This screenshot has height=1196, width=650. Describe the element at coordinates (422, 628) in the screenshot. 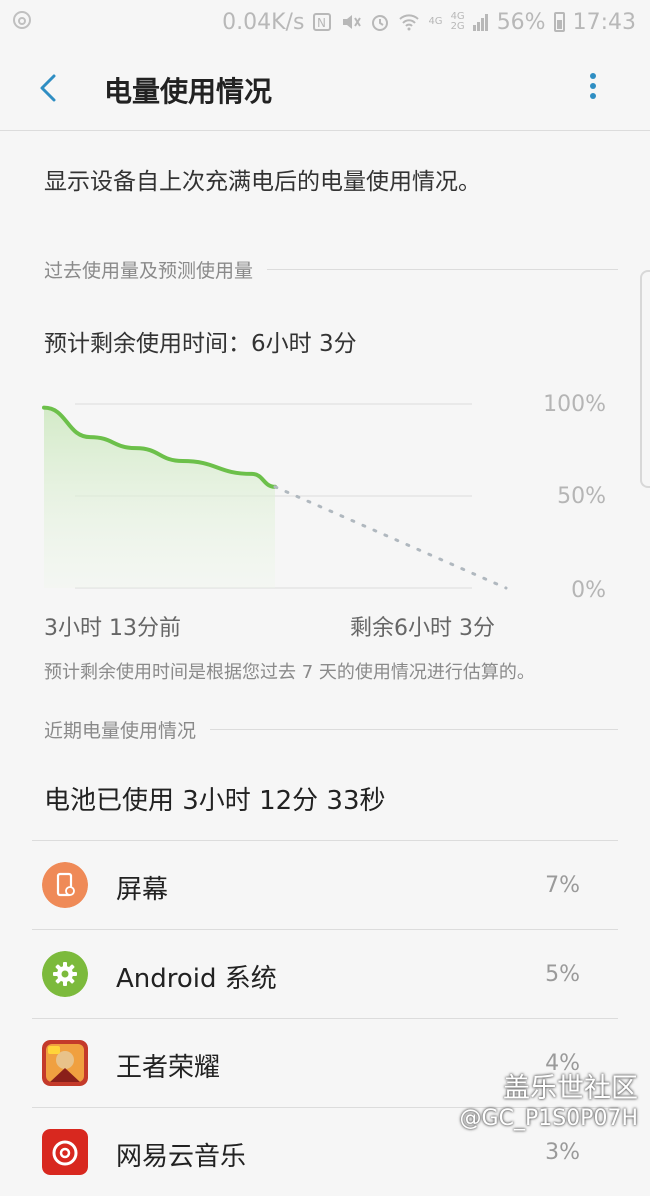

I see `x-label-end: 剩余6小时 3分` at that location.